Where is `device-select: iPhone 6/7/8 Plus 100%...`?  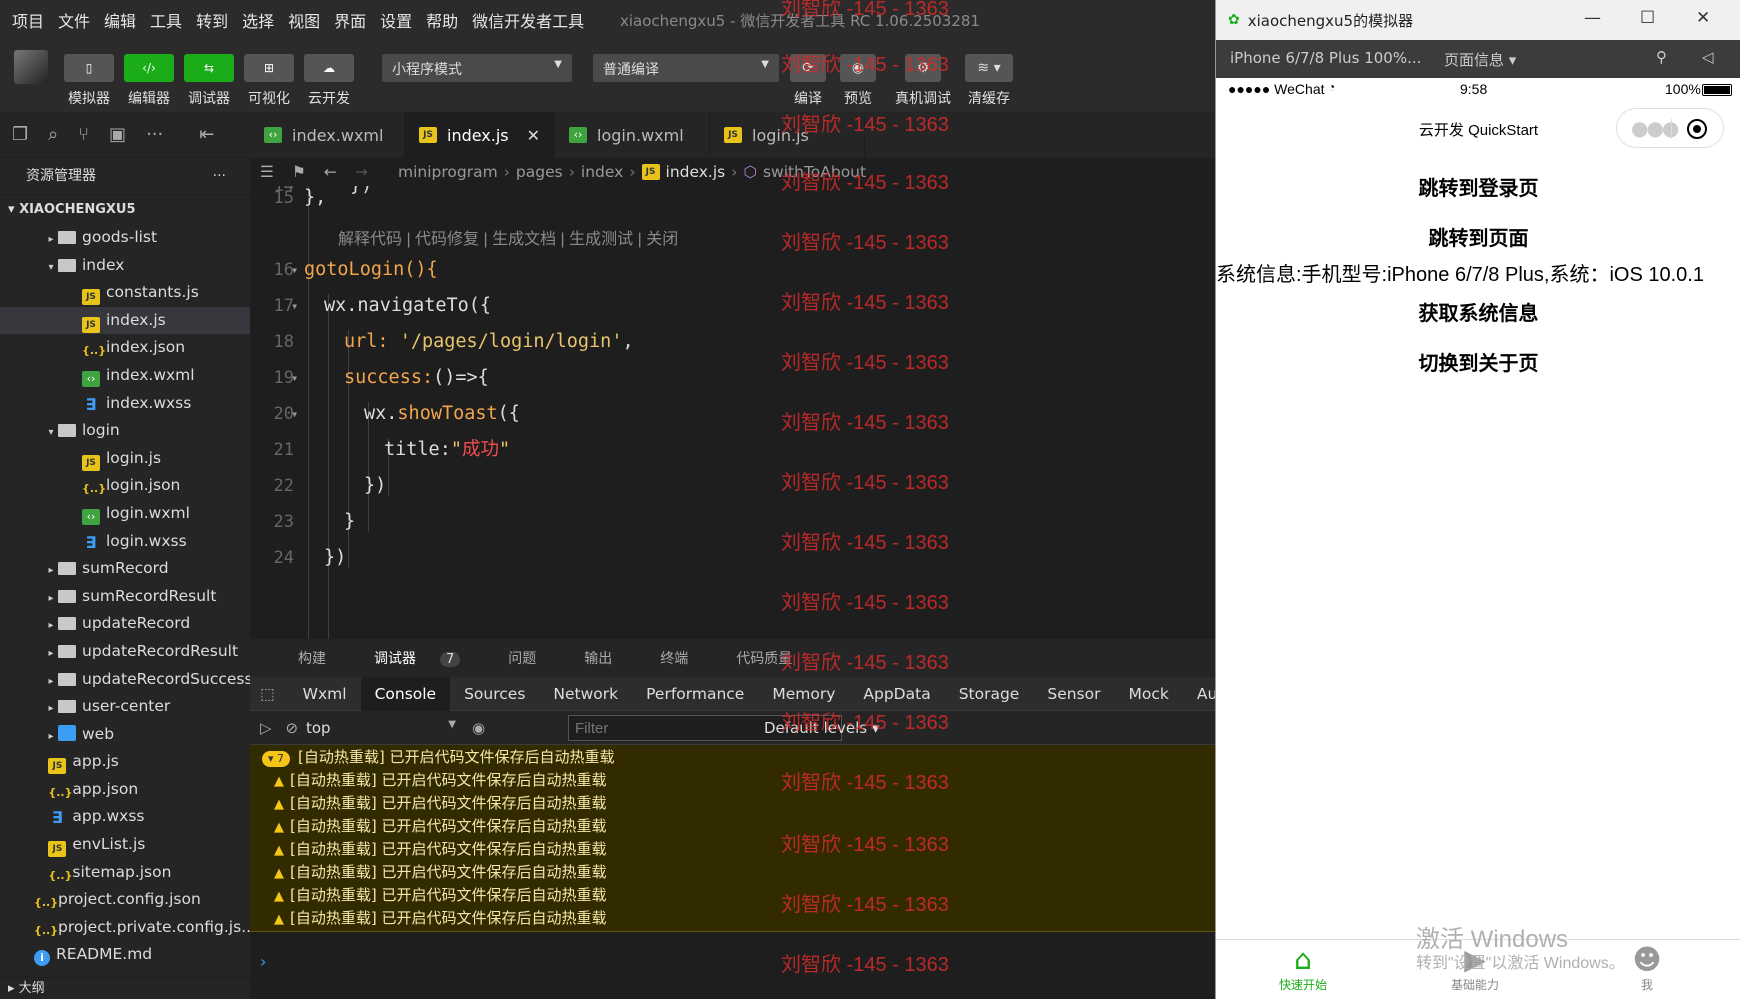
device-select: iPhone 6/7/8 Plus 100%... is located at coordinates (1325, 58).